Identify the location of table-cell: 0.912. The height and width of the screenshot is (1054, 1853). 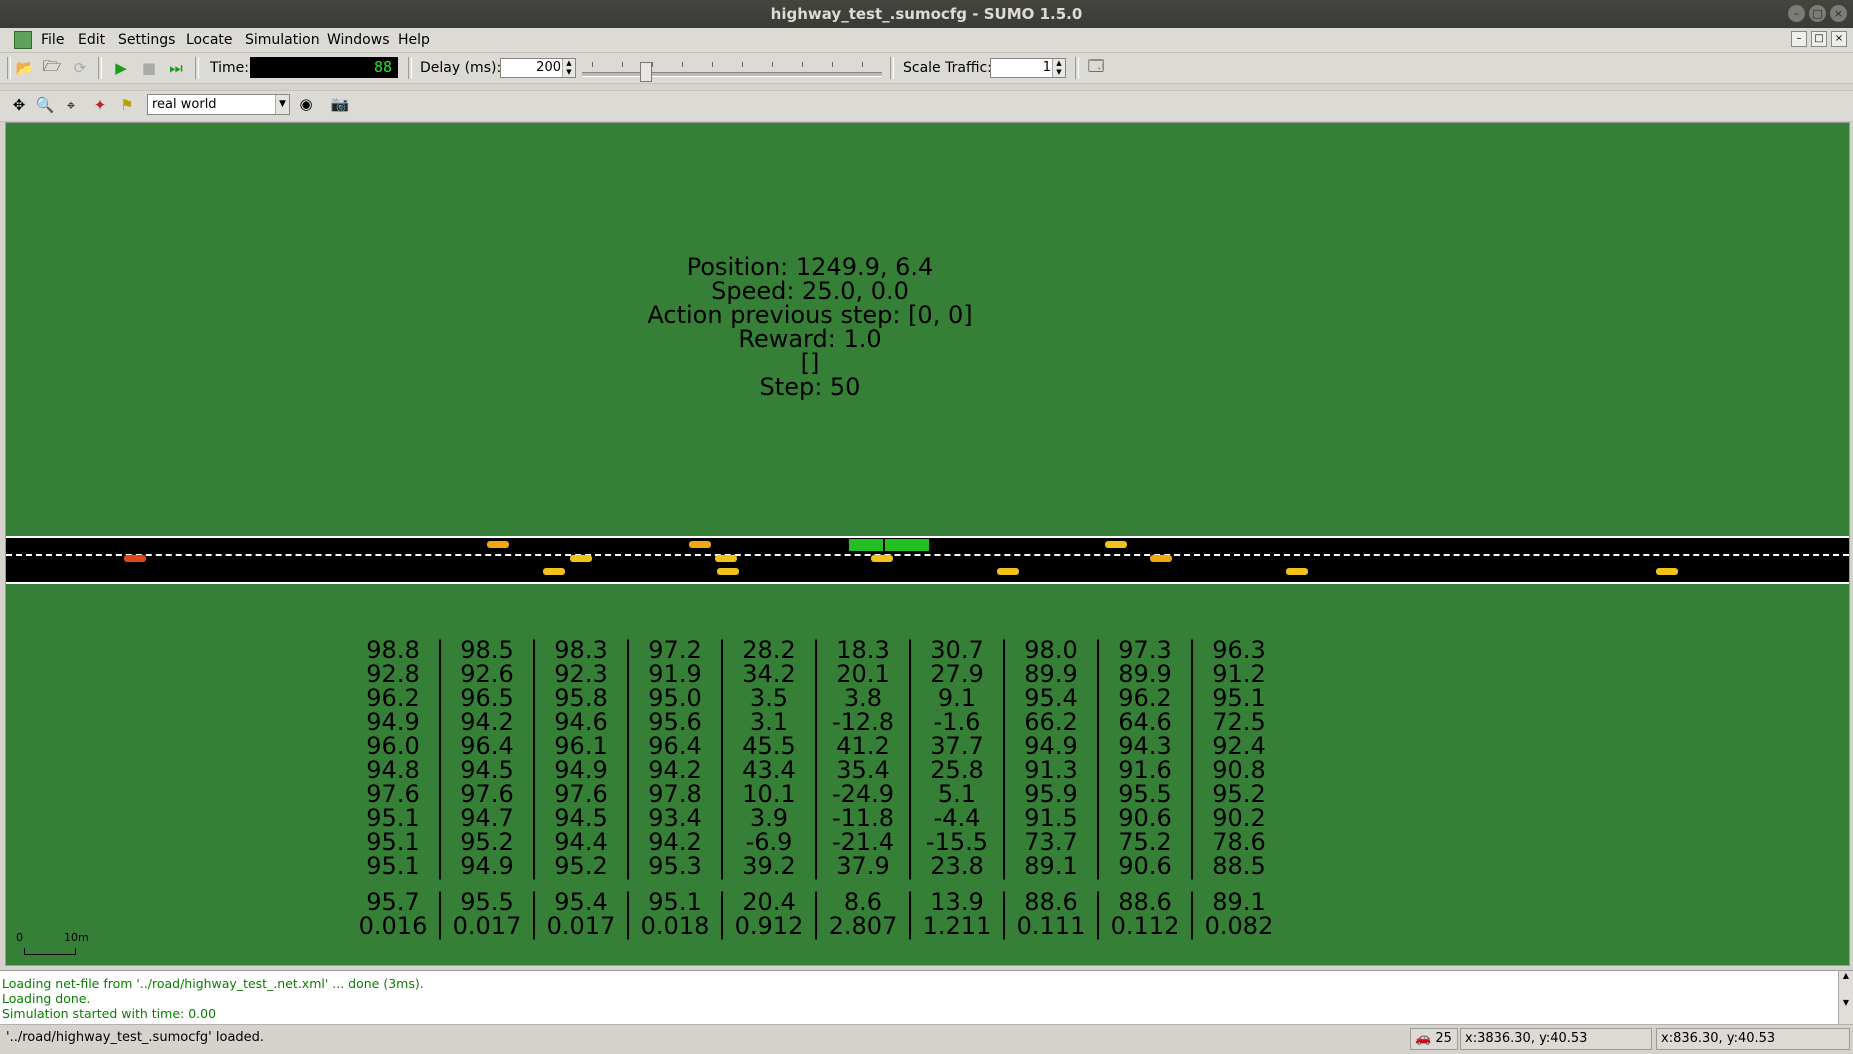
(769, 926).